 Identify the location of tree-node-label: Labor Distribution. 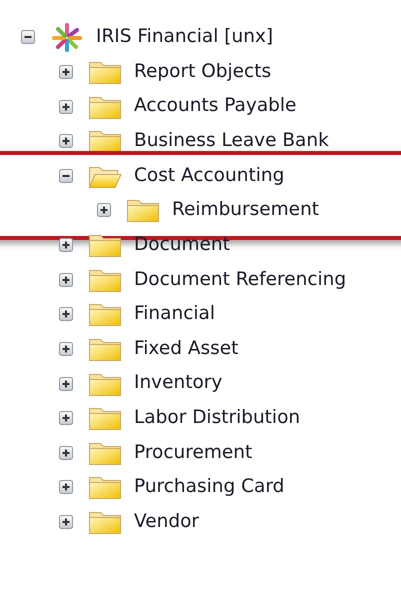
(217, 418).